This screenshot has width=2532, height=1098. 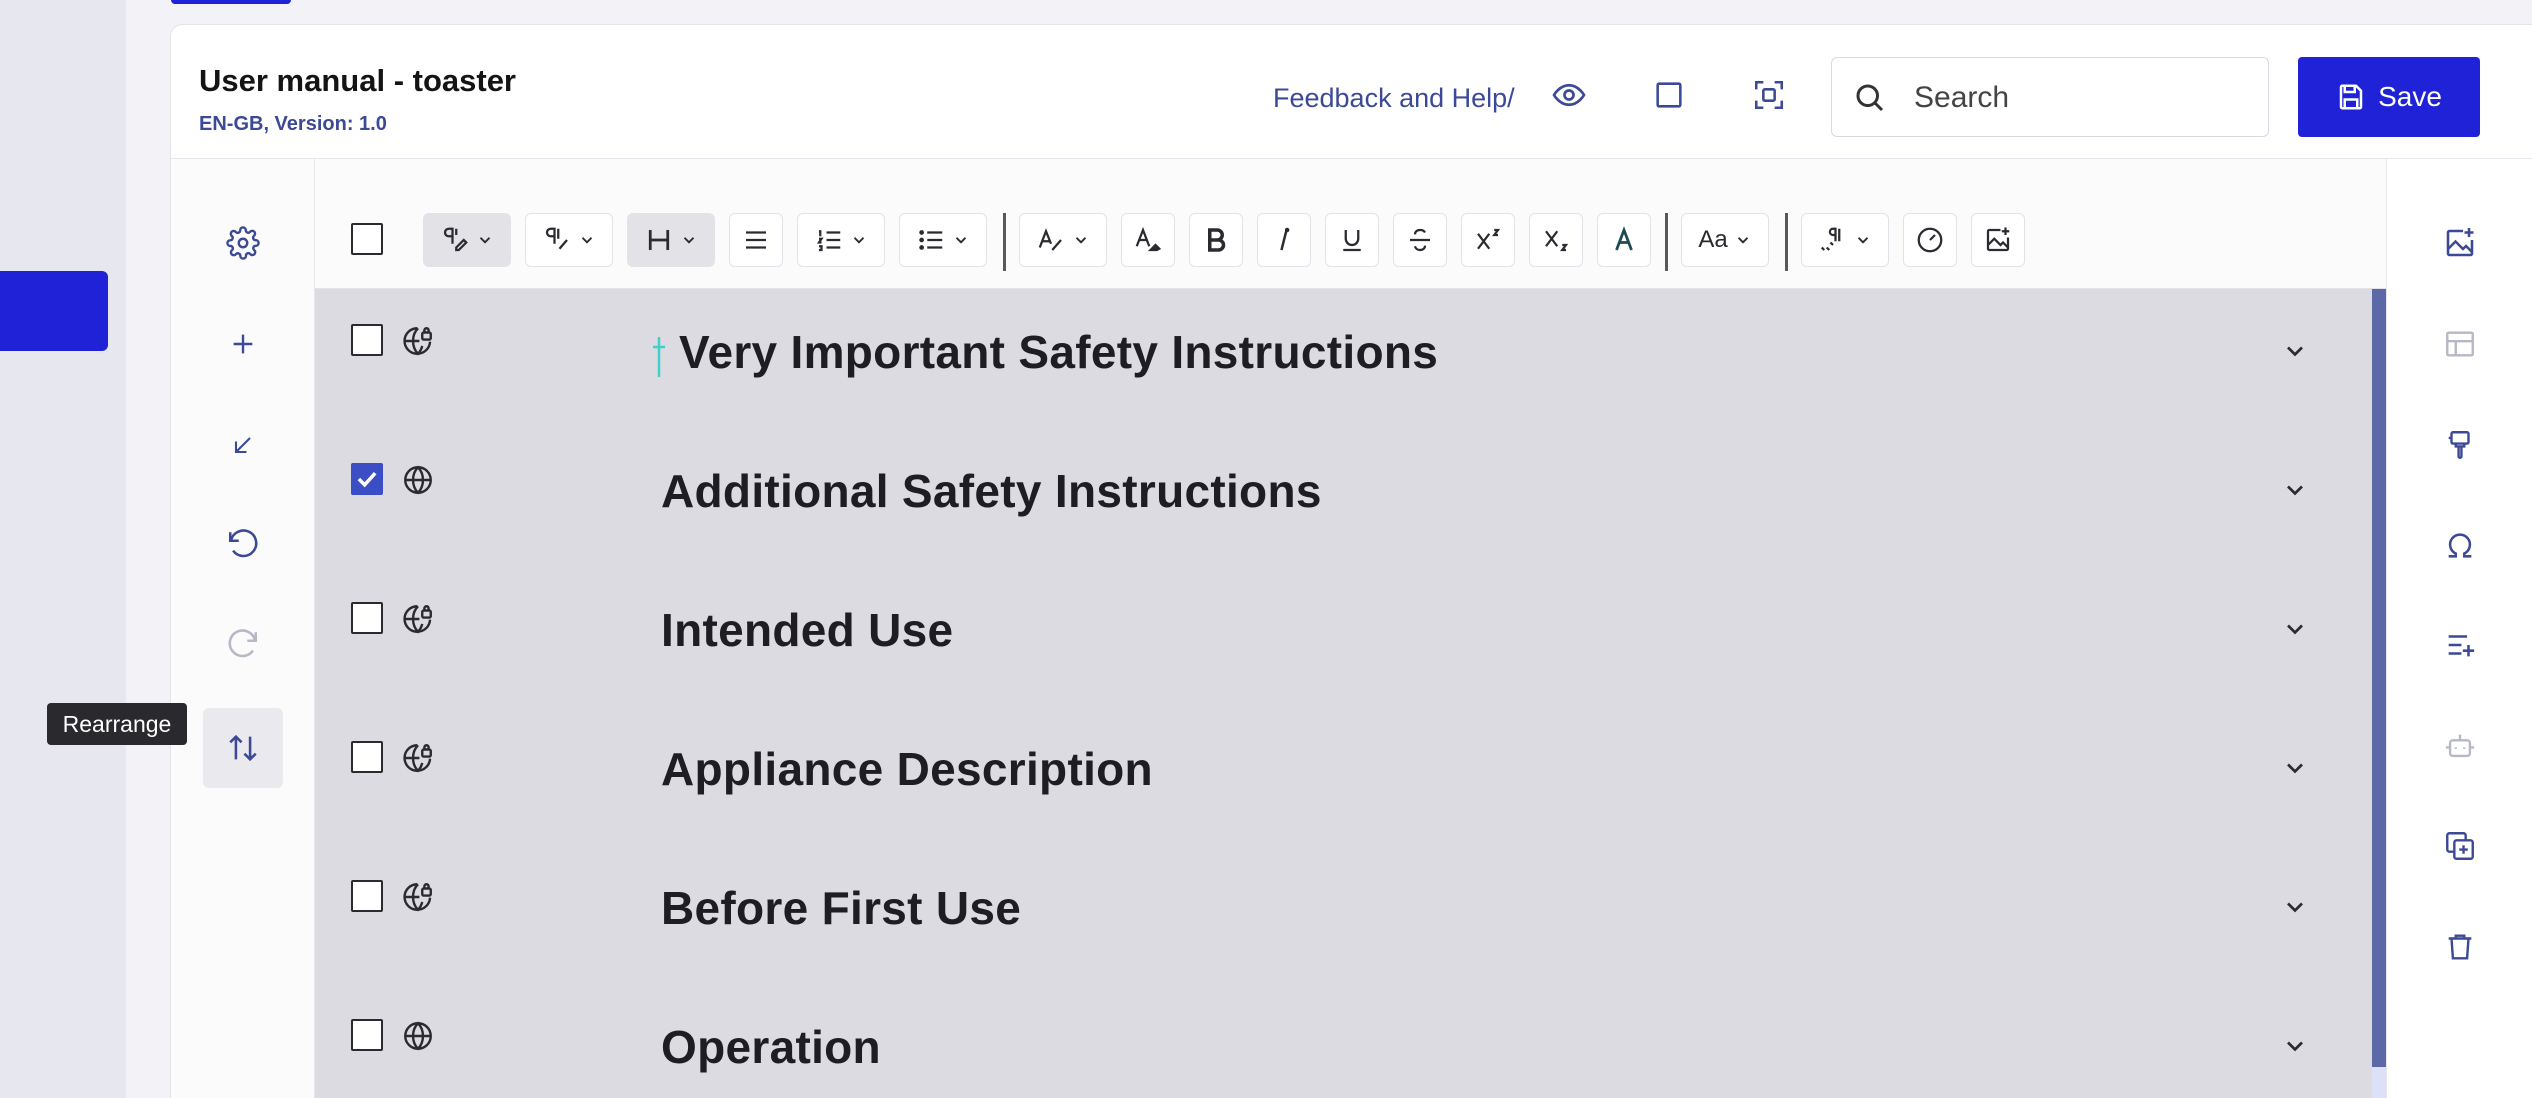 I want to click on trash-icon, so click(x=2460, y=947).